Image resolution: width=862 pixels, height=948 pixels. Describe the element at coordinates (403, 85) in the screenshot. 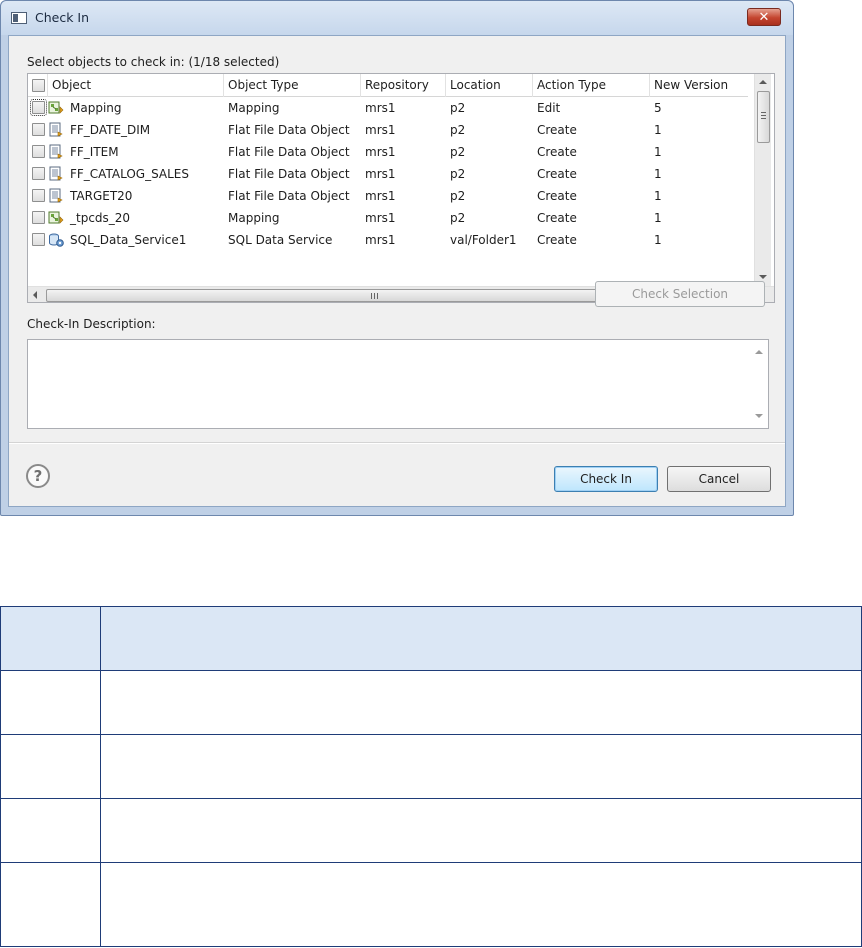

I see `column-header-repository: Repository` at that location.